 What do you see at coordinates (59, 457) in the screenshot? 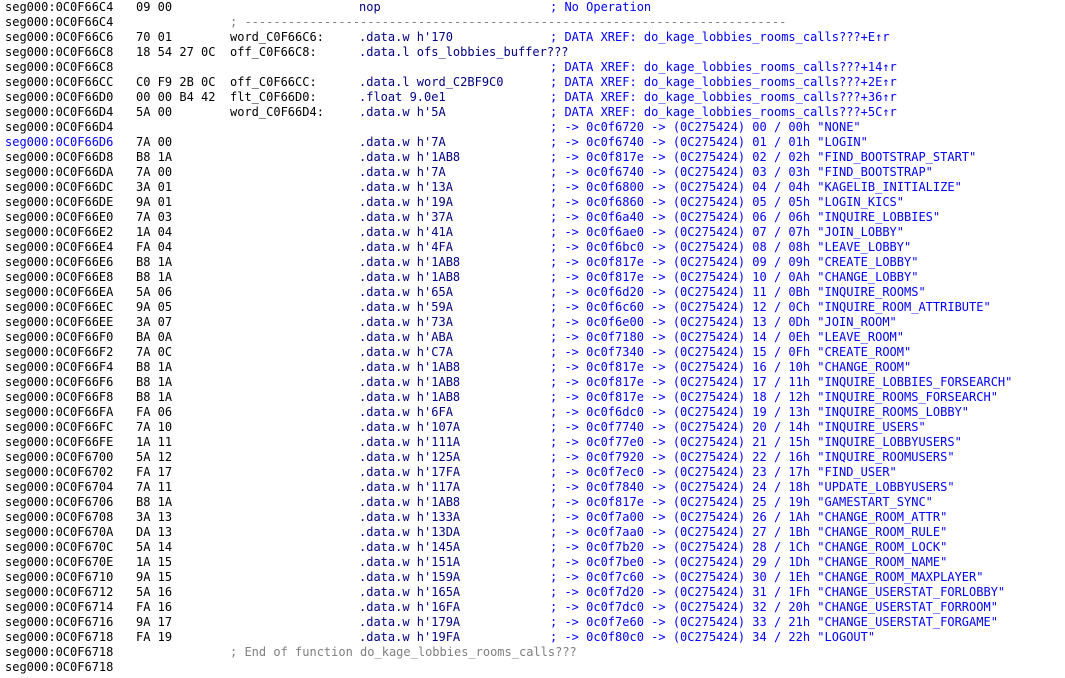
I see `address: seg000:0C0F6700` at bounding box center [59, 457].